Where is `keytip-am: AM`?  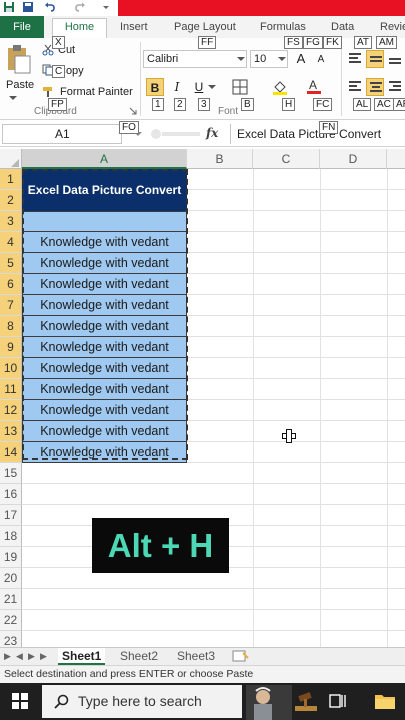 keytip-am: AM is located at coordinates (386, 42).